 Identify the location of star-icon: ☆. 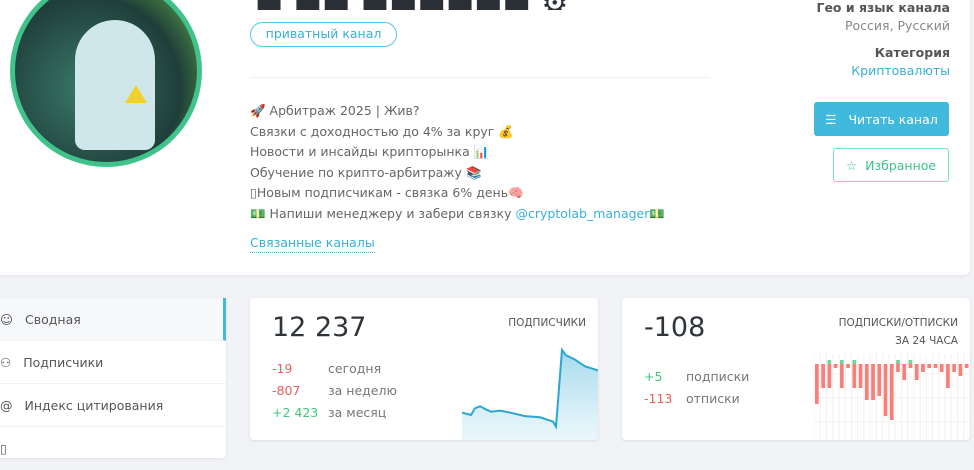
(851, 165).